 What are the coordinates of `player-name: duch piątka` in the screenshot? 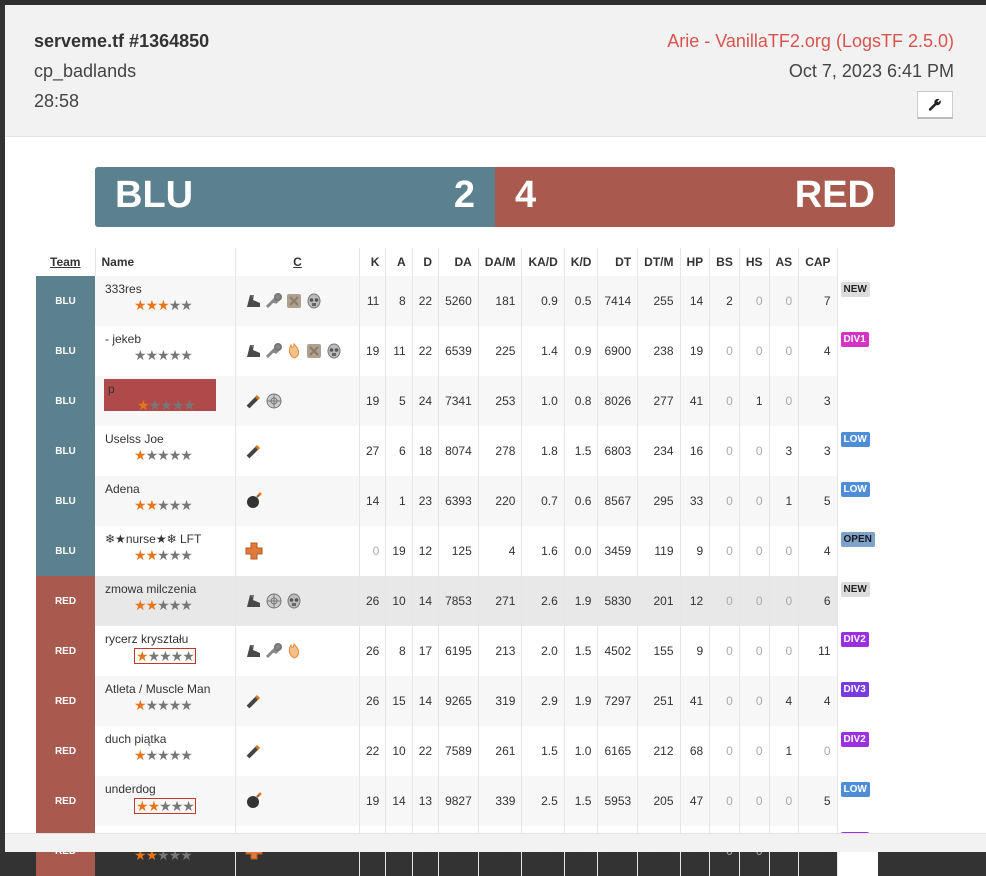 It's located at (165, 739).